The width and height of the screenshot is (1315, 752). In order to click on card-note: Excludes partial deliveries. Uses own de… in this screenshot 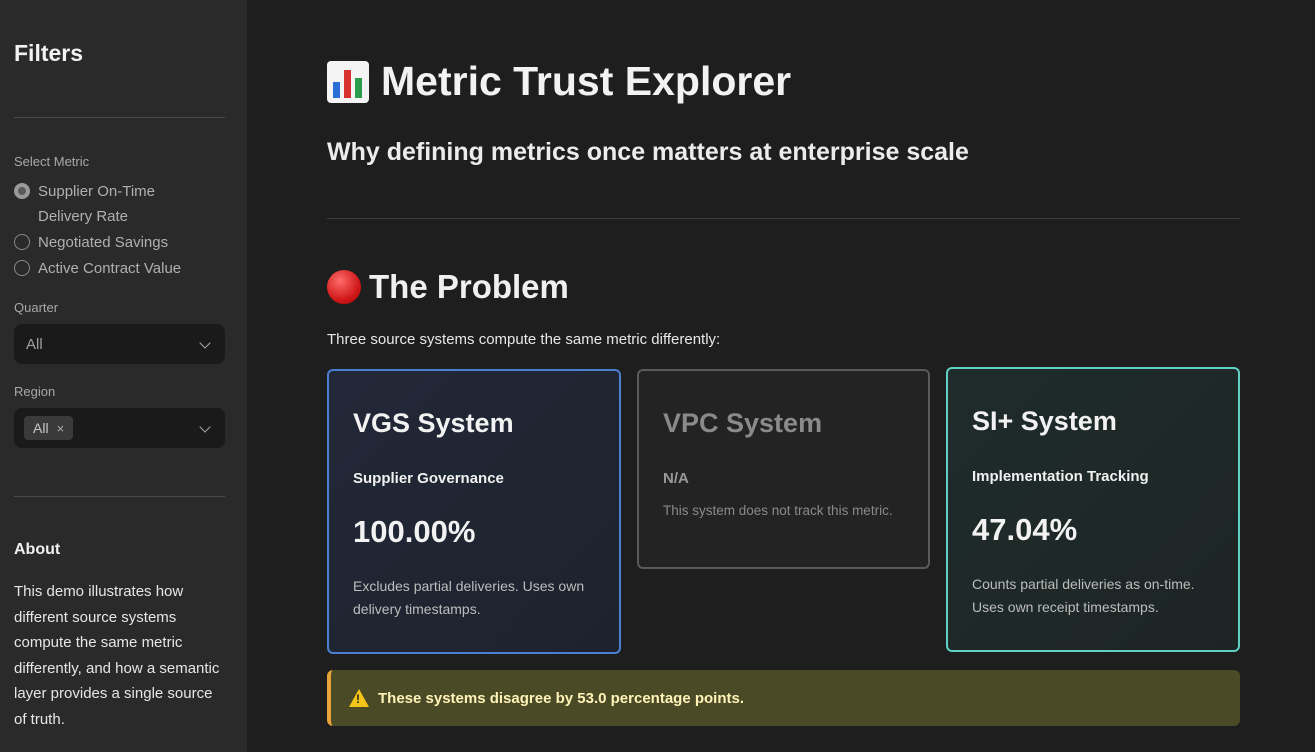, I will do `click(469, 597)`.